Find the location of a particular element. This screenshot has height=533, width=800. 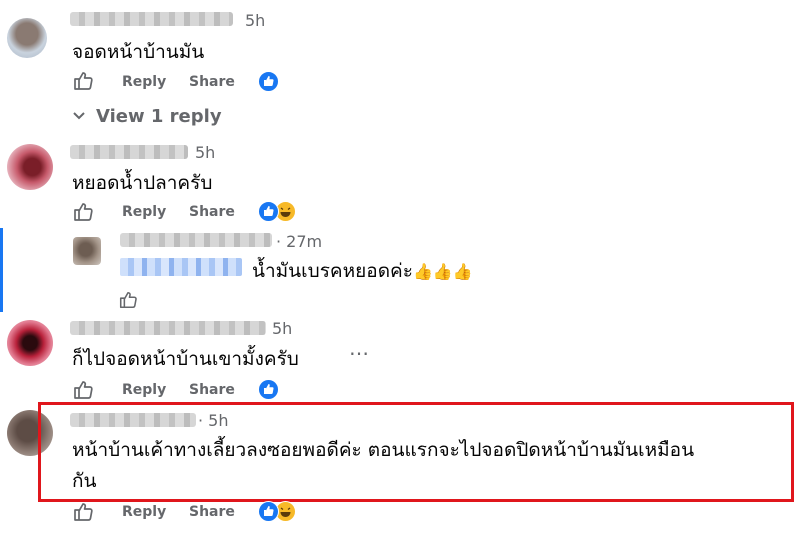

mentioned-user-tag is located at coordinates (181, 267).